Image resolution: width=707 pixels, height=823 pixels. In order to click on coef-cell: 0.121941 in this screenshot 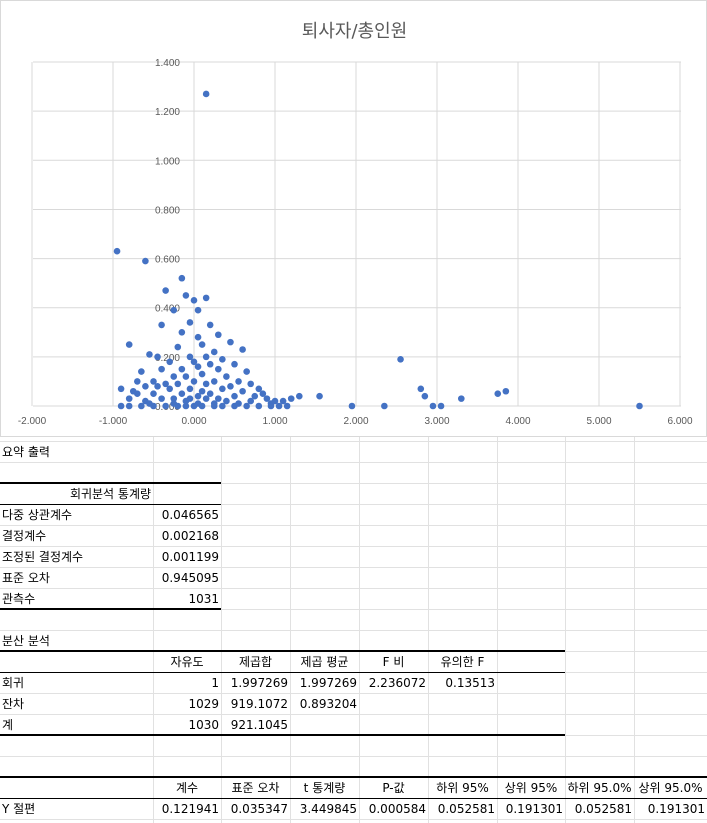, I will do `click(187, 809)`.